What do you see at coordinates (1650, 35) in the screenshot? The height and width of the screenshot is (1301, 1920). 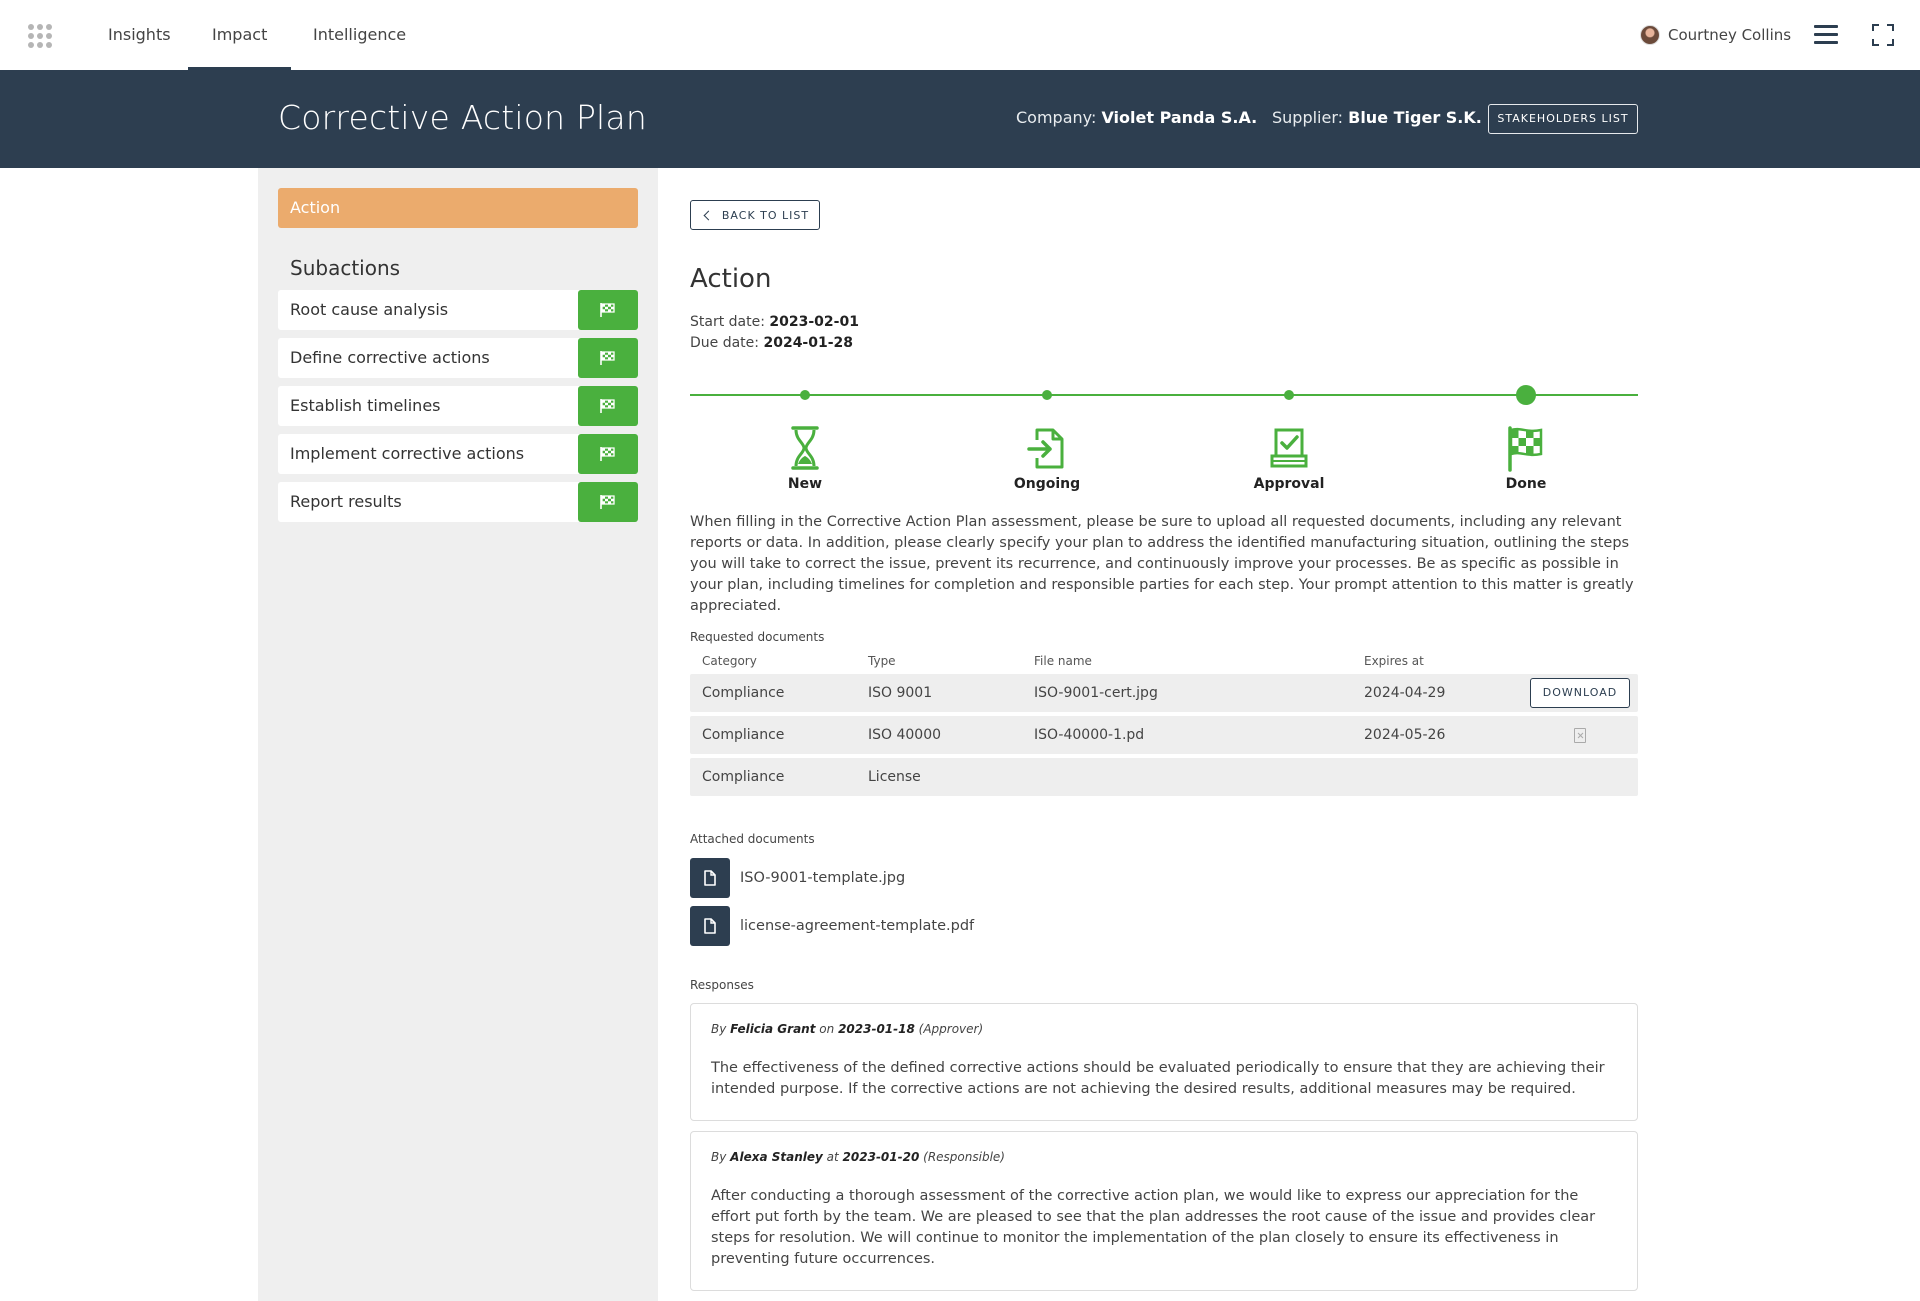 I see `avatar` at bounding box center [1650, 35].